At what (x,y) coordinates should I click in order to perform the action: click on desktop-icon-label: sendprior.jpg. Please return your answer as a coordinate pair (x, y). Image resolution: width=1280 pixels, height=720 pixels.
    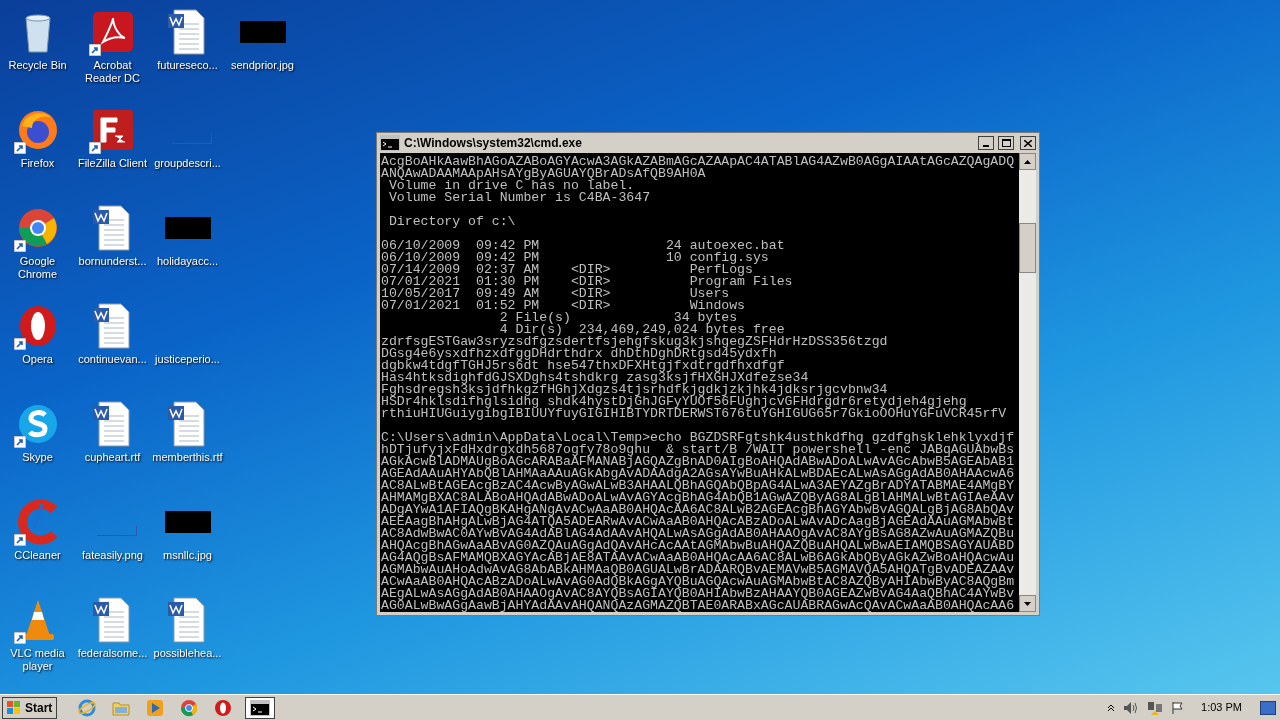
    Looking at the image, I should click on (262, 65).